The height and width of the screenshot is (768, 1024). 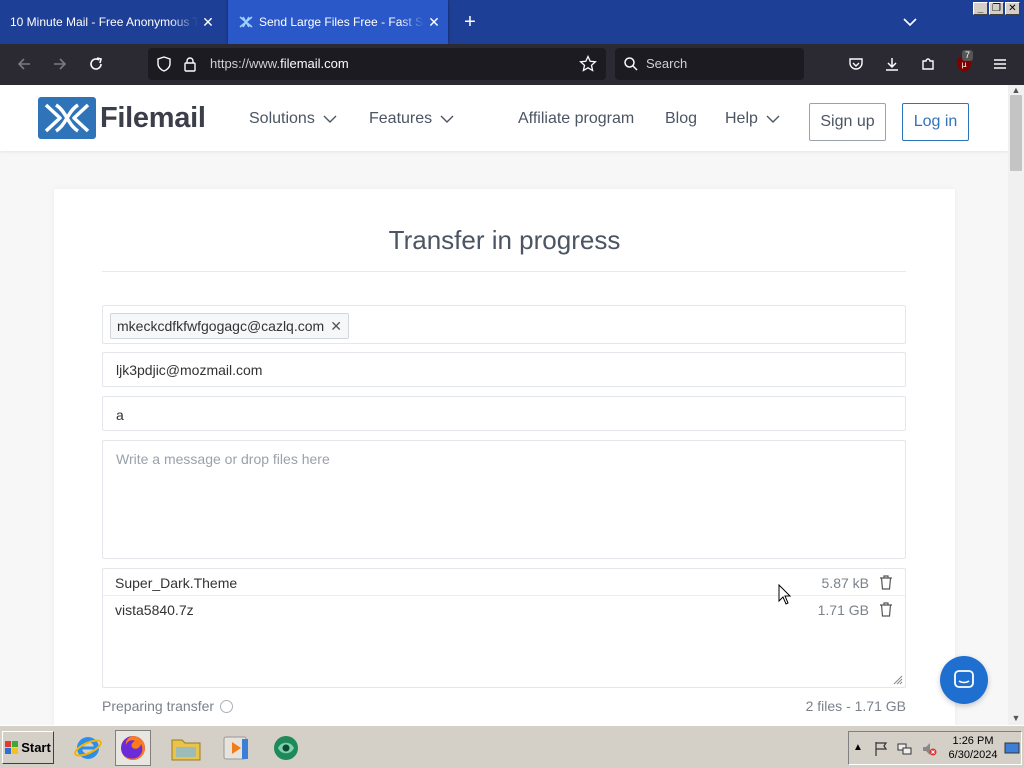 What do you see at coordinates (223, 459) in the screenshot?
I see `message-placeholder: Write a message or drop files here` at bounding box center [223, 459].